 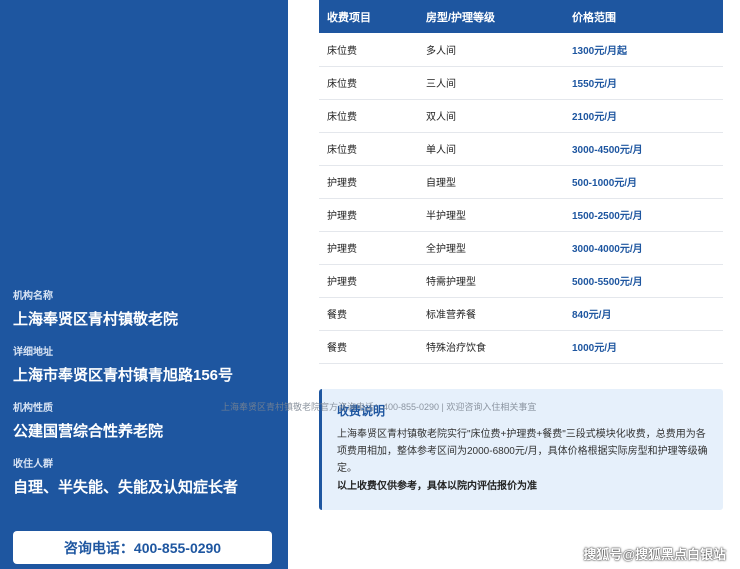 What do you see at coordinates (142, 547) in the screenshot?
I see `consult-phone-button: 咨询电话：400-855-0290` at bounding box center [142, 547].